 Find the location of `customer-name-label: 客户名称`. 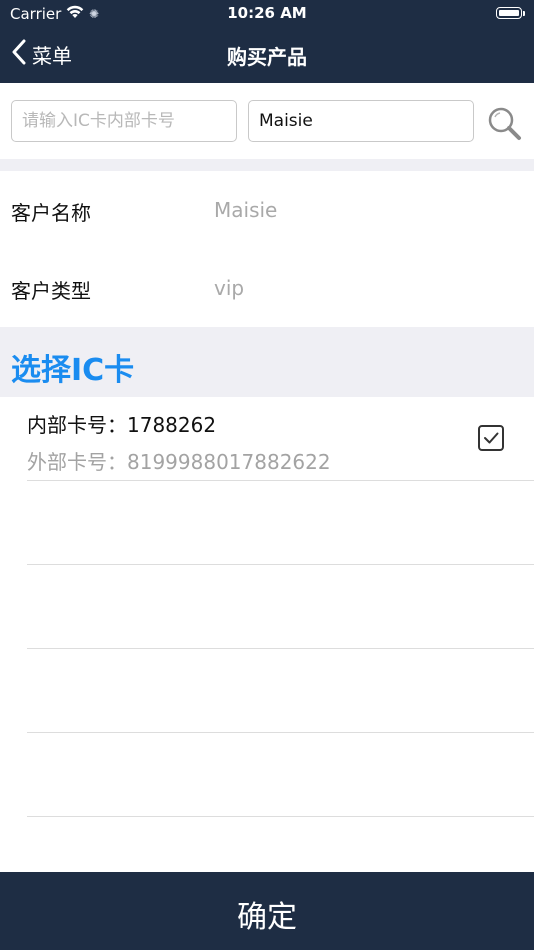

customer-name-label: 客户名称 is located at coordinates (51, 213).